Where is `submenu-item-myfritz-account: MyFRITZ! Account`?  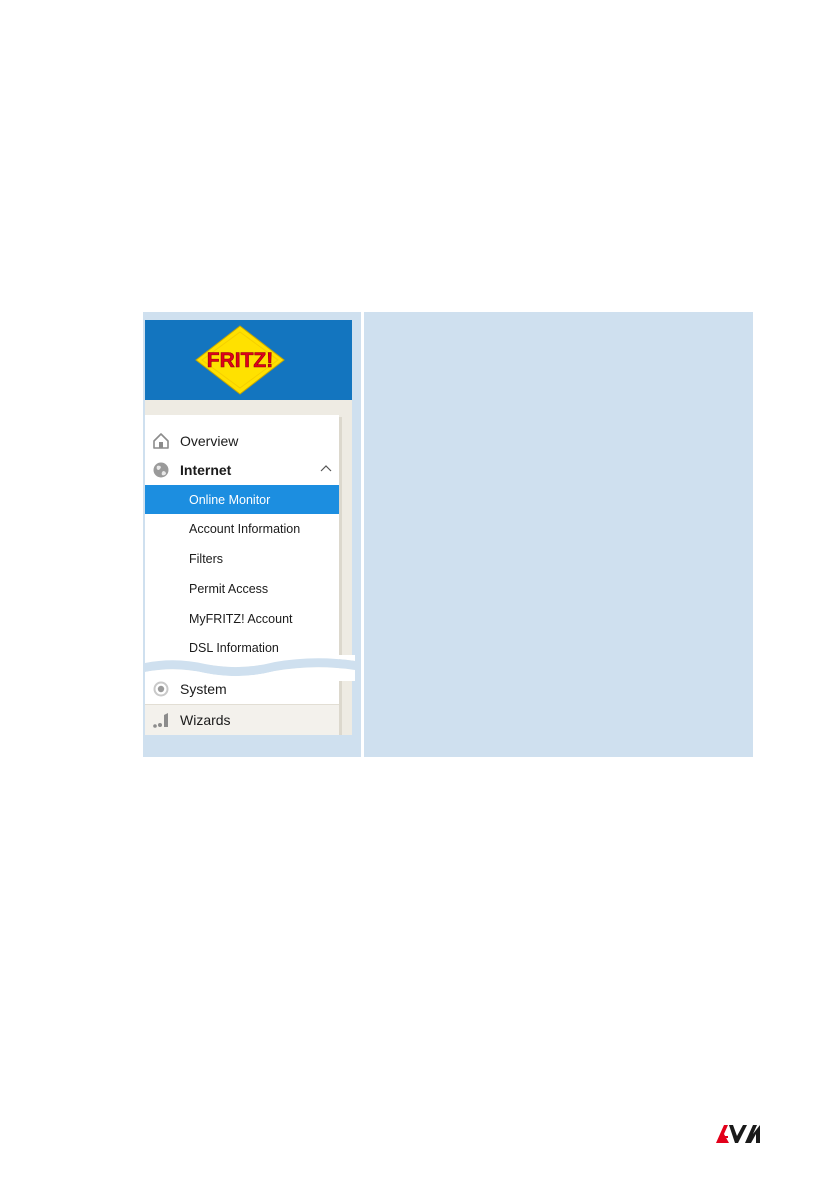
submenu-item-myfritz-account: MyFRITZ! Account is located at coordinates (242, 619).